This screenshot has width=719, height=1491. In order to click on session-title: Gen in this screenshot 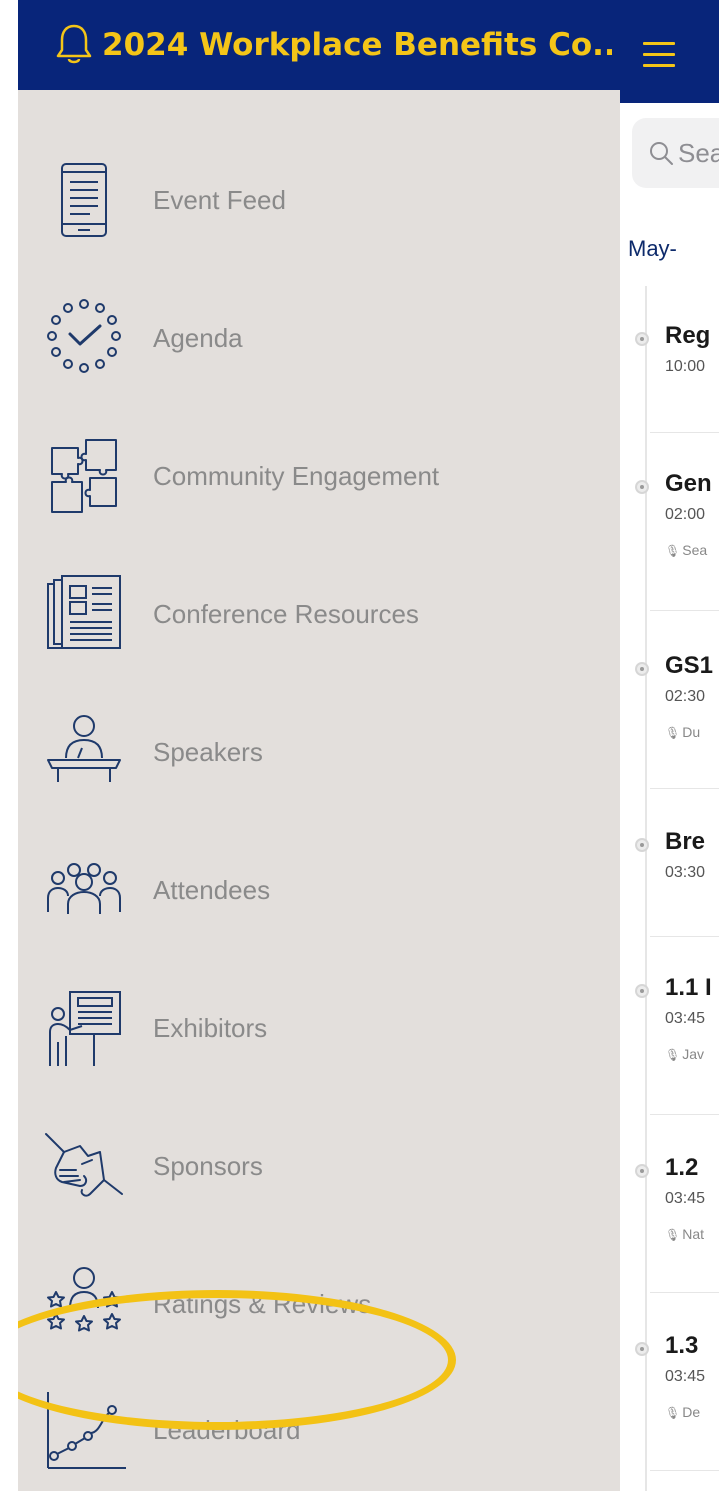, I will do `click(688, 483)`.